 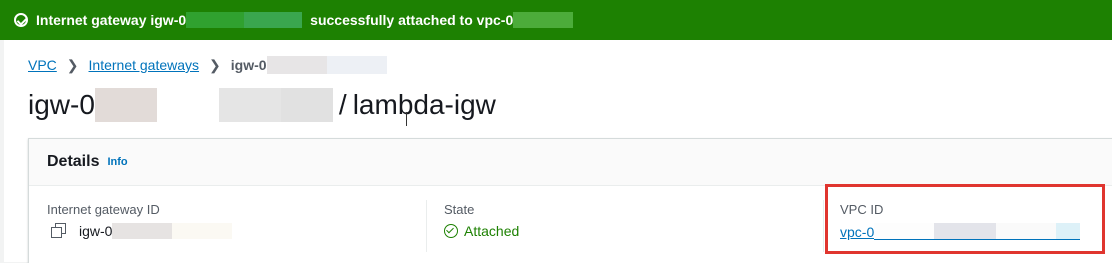 What do you see at coordinates (451, 231) in the screenshot?
I see `status-success-icon` at bounding box center [451, 231].